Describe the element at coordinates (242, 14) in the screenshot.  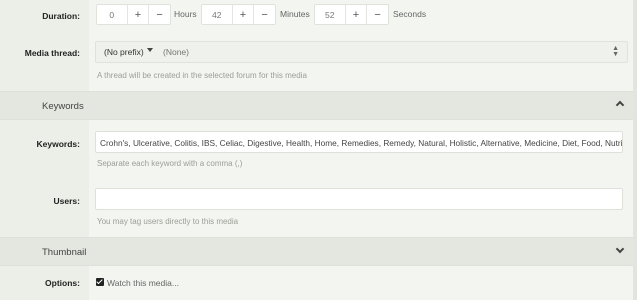
I see `minutes-increment-button: +` at that location.